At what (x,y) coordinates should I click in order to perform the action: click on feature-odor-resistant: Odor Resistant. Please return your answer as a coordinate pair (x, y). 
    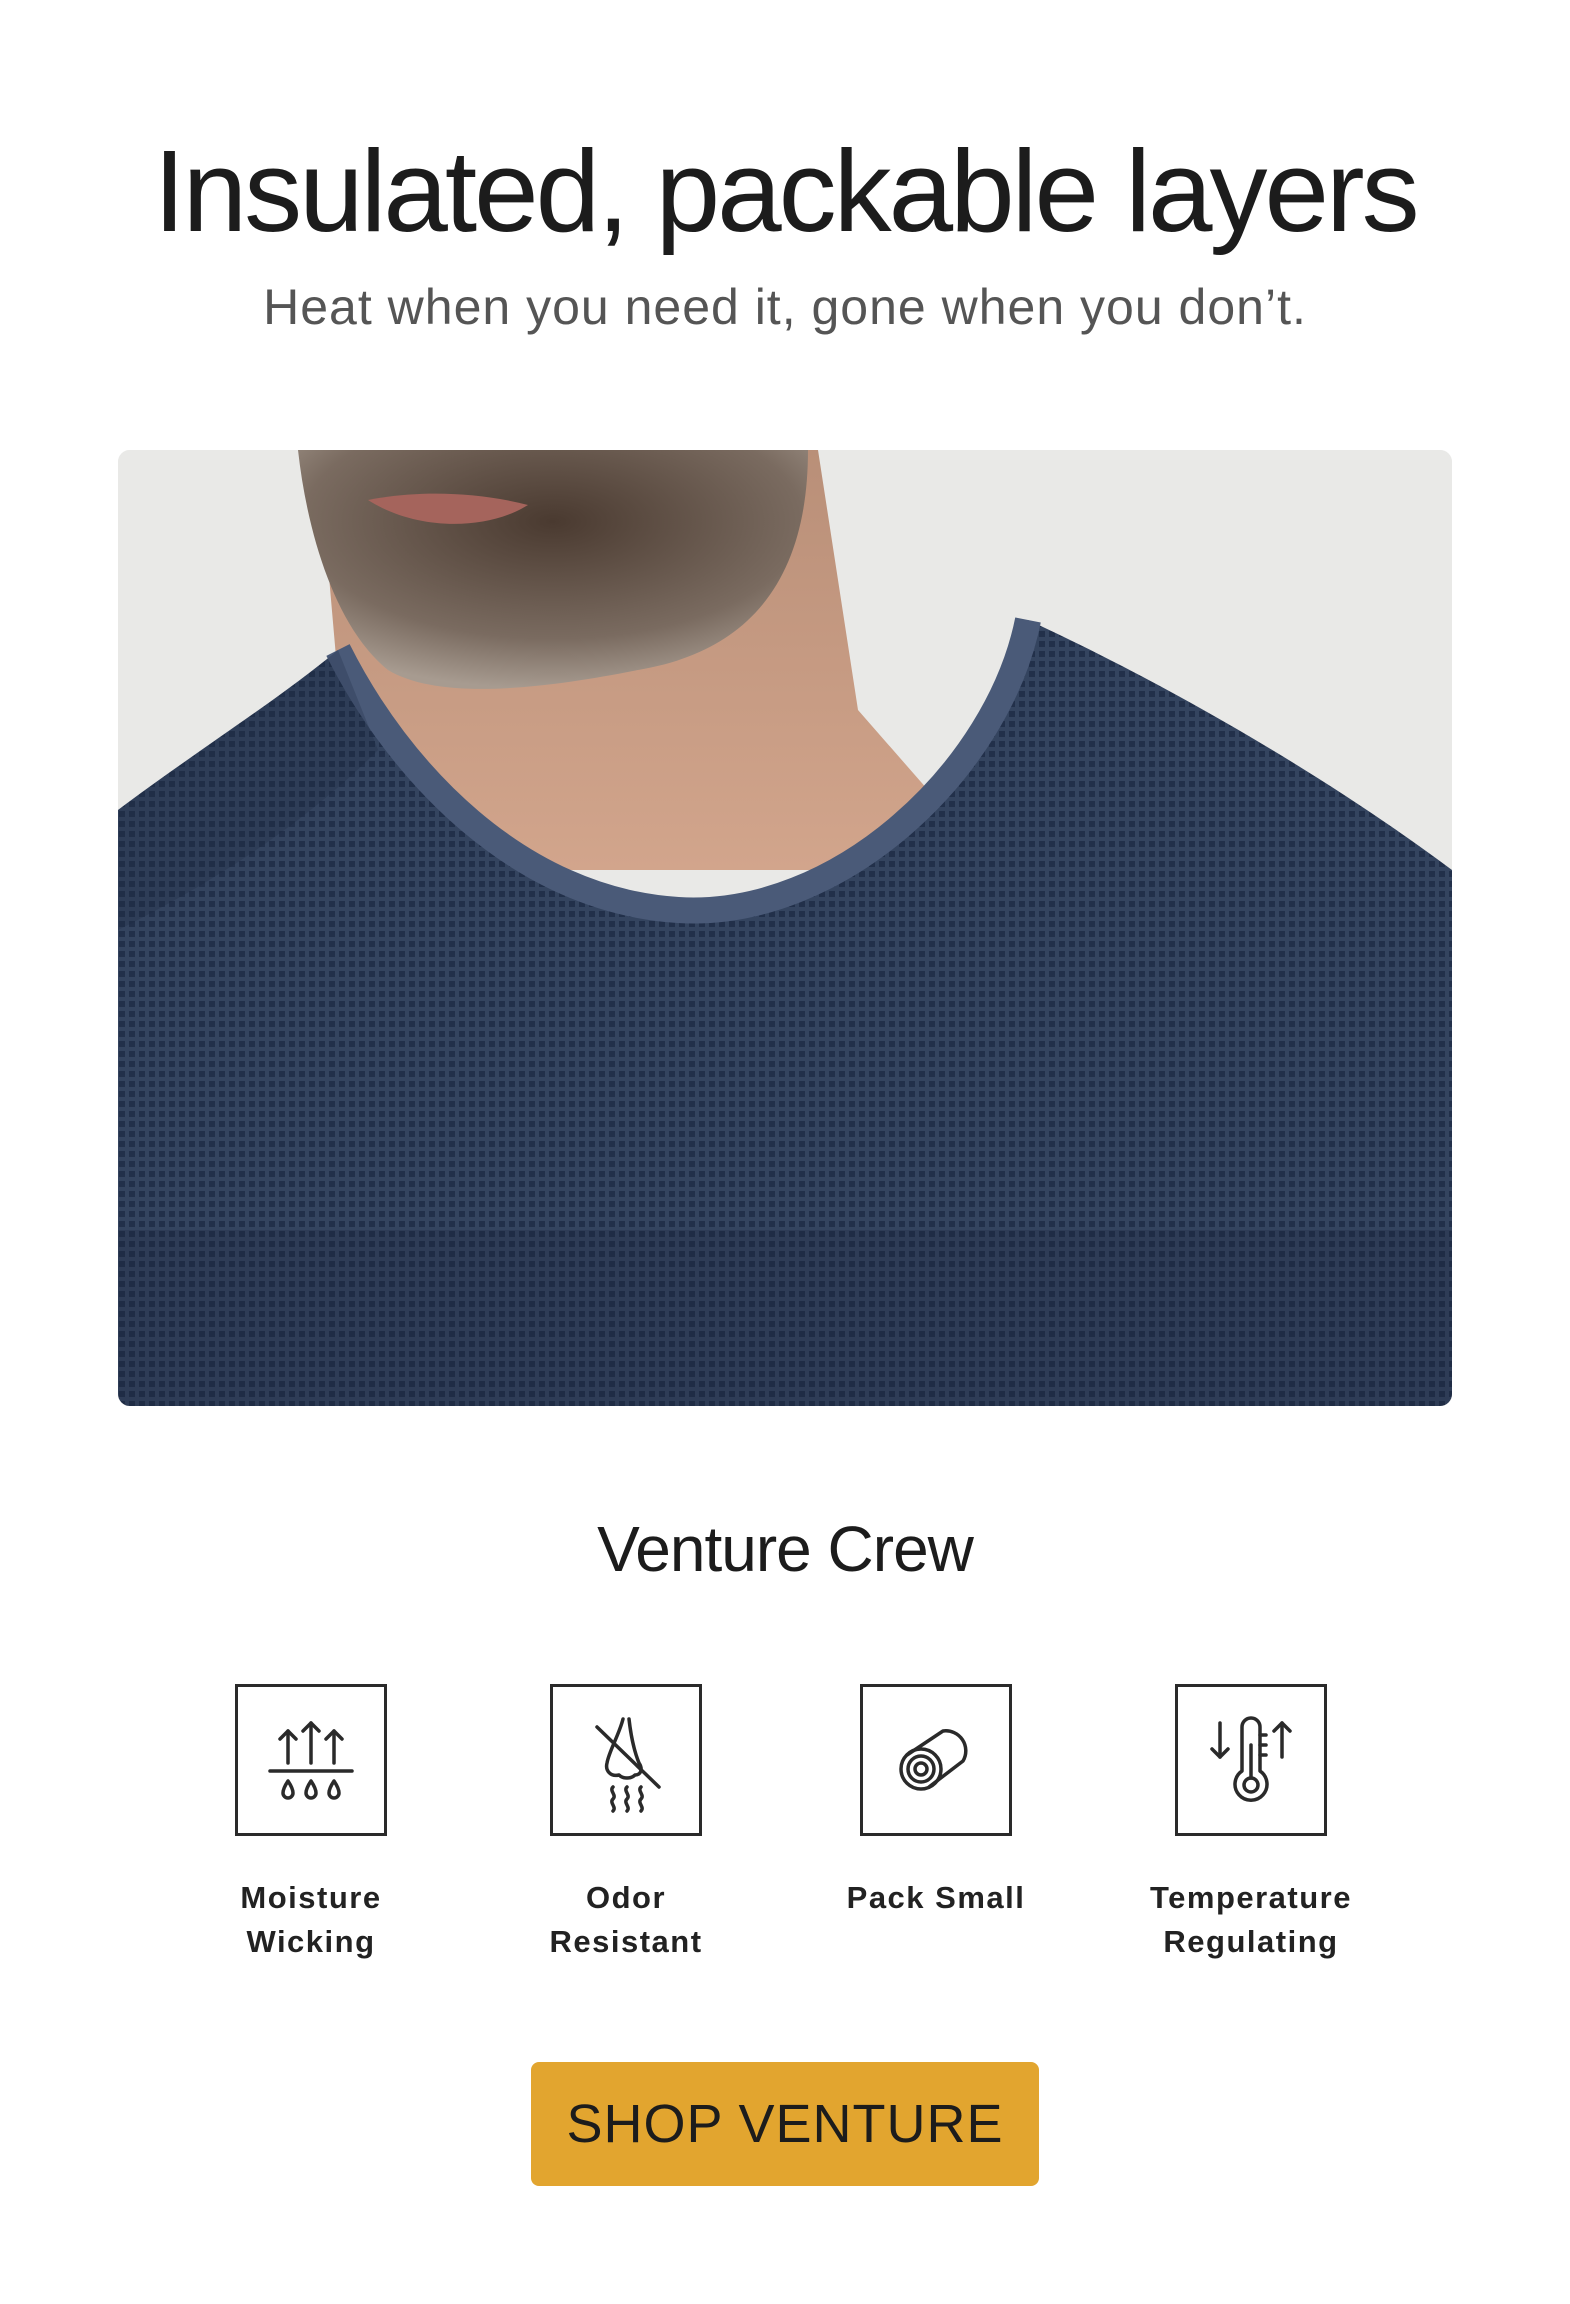
    Looking at the image, I should click on (626, 1824).